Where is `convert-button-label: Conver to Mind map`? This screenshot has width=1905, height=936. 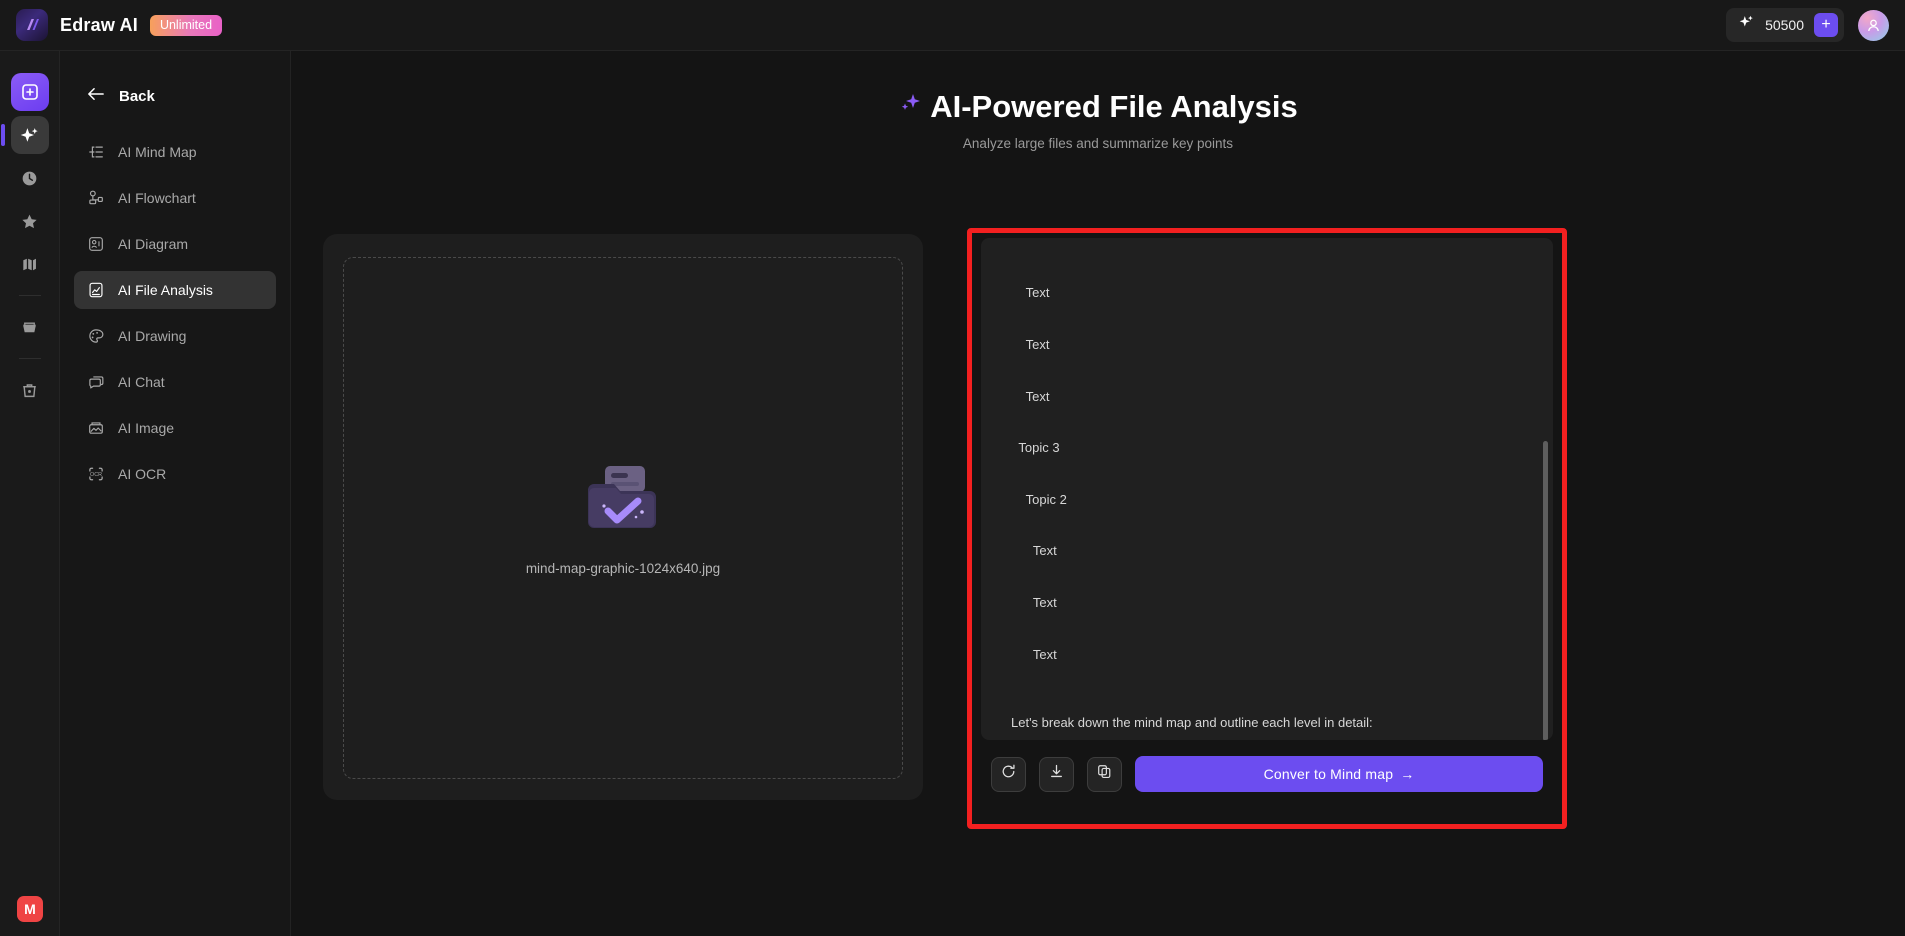
convert-button-label: Conver to Mind map is located at coordinates (1328, 774).